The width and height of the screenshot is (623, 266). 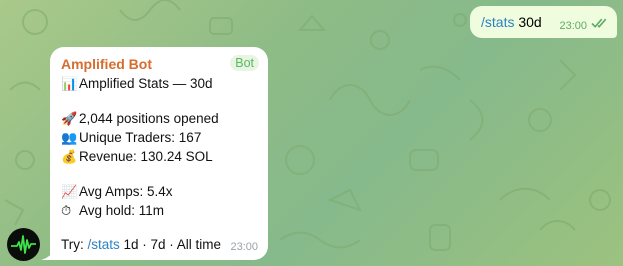 What do you see at coordinates (122, 210) in the screenshot?
I see `hold-text: Avg hold: 11m` at bounding box center [122, 210].